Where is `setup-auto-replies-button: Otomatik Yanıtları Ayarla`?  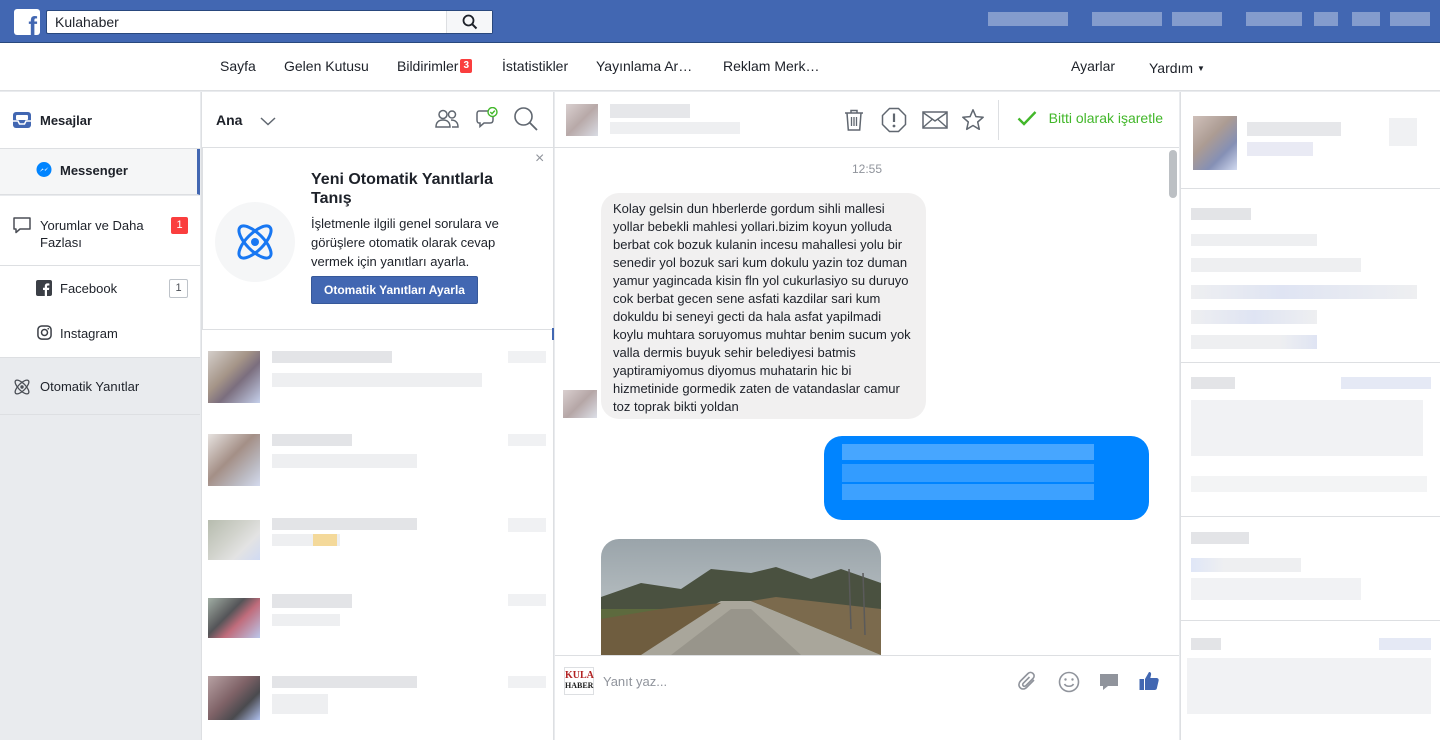
setup-auto-replies-button: Otomatik Yanıtları Ayarla is located at coordinates (394, 290).